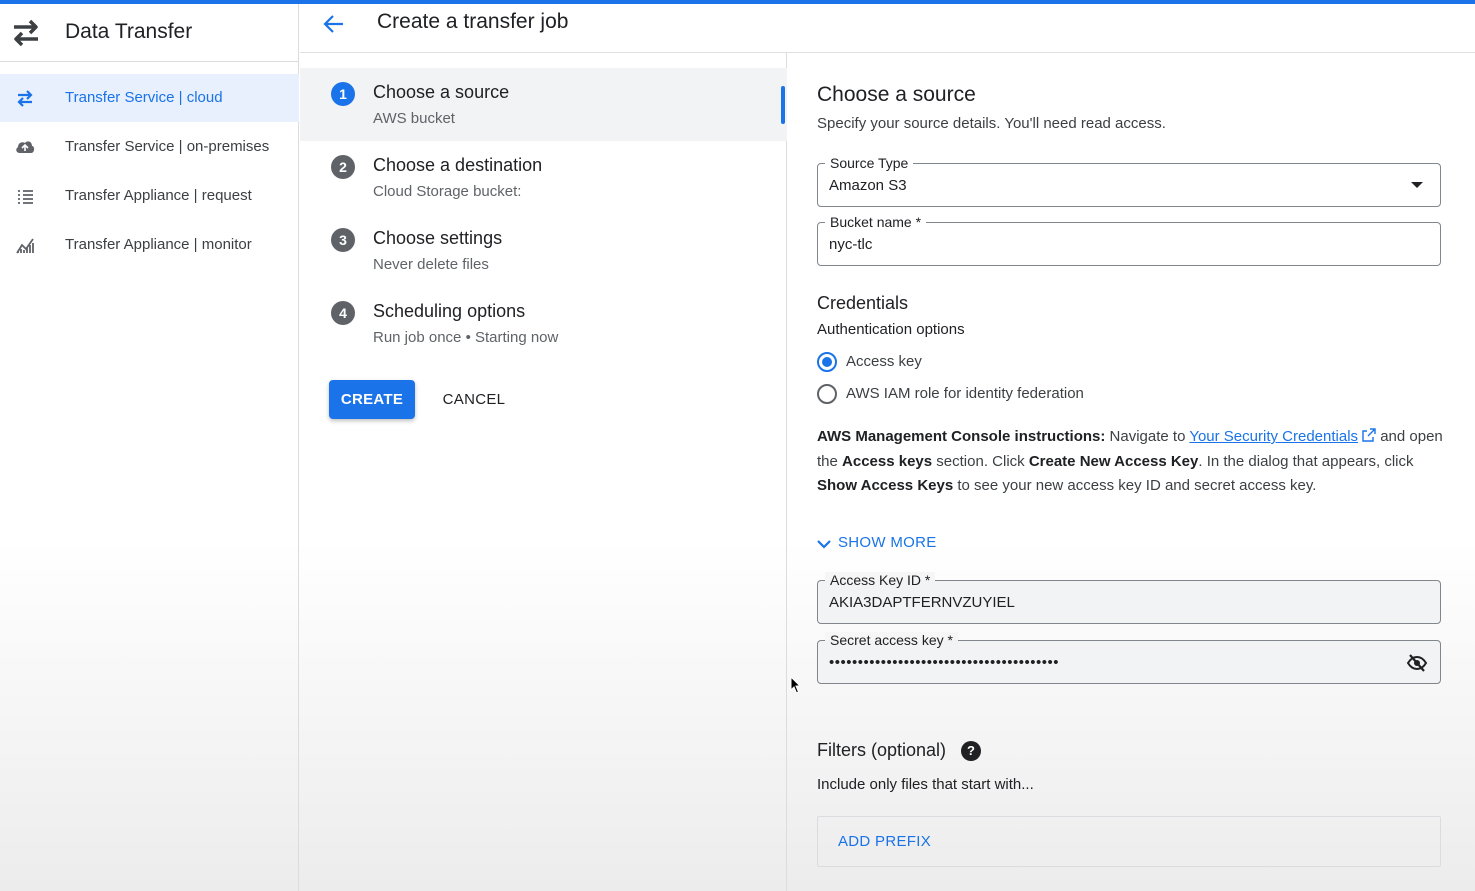 This screenshot has width=1475, height=891. I want to click on list-icon, so click(25, 197).